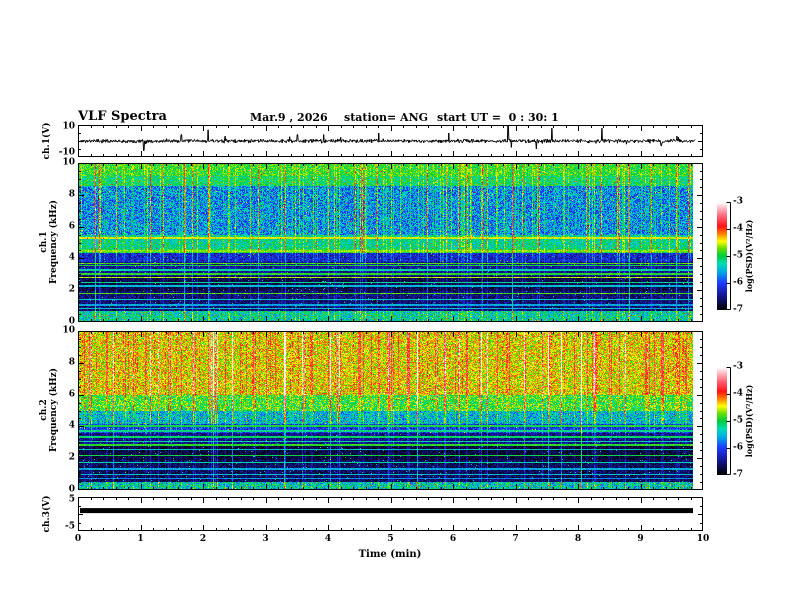 The height and width of the screenshot is (612, 792). I want to click on colorbar1-tick: -5, so click(738, 255).